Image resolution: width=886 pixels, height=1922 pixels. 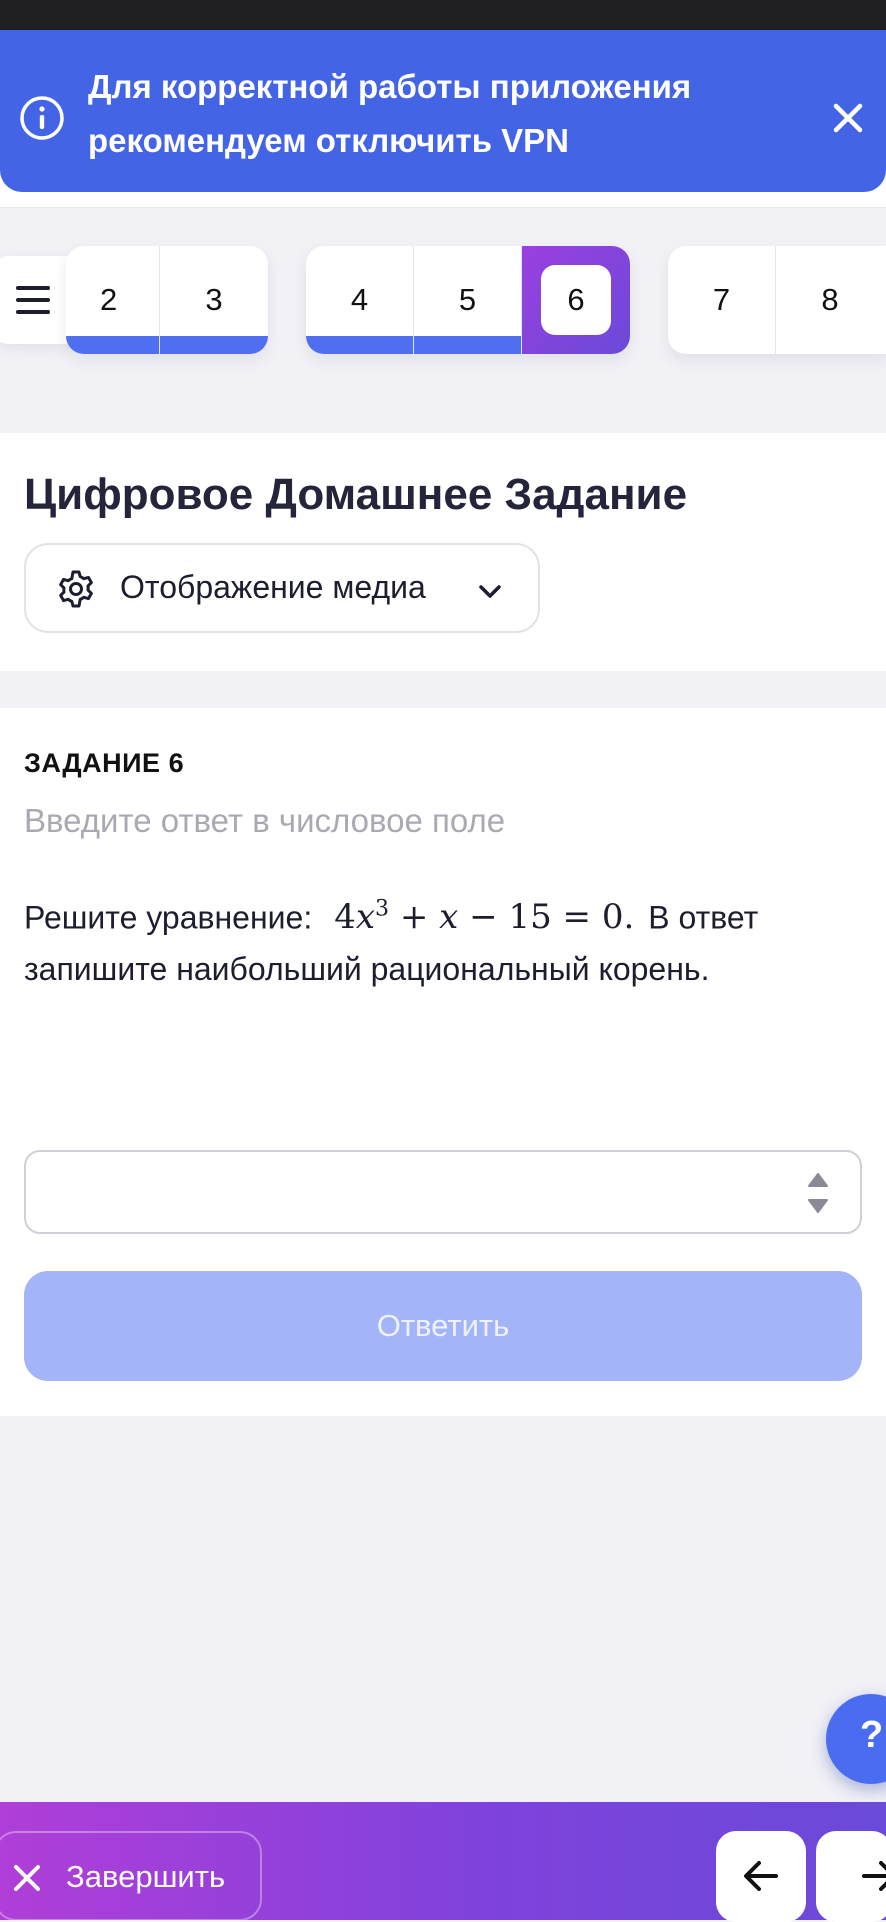 I want to click on equation-coefficient: 4, so click(x=345, y=917).